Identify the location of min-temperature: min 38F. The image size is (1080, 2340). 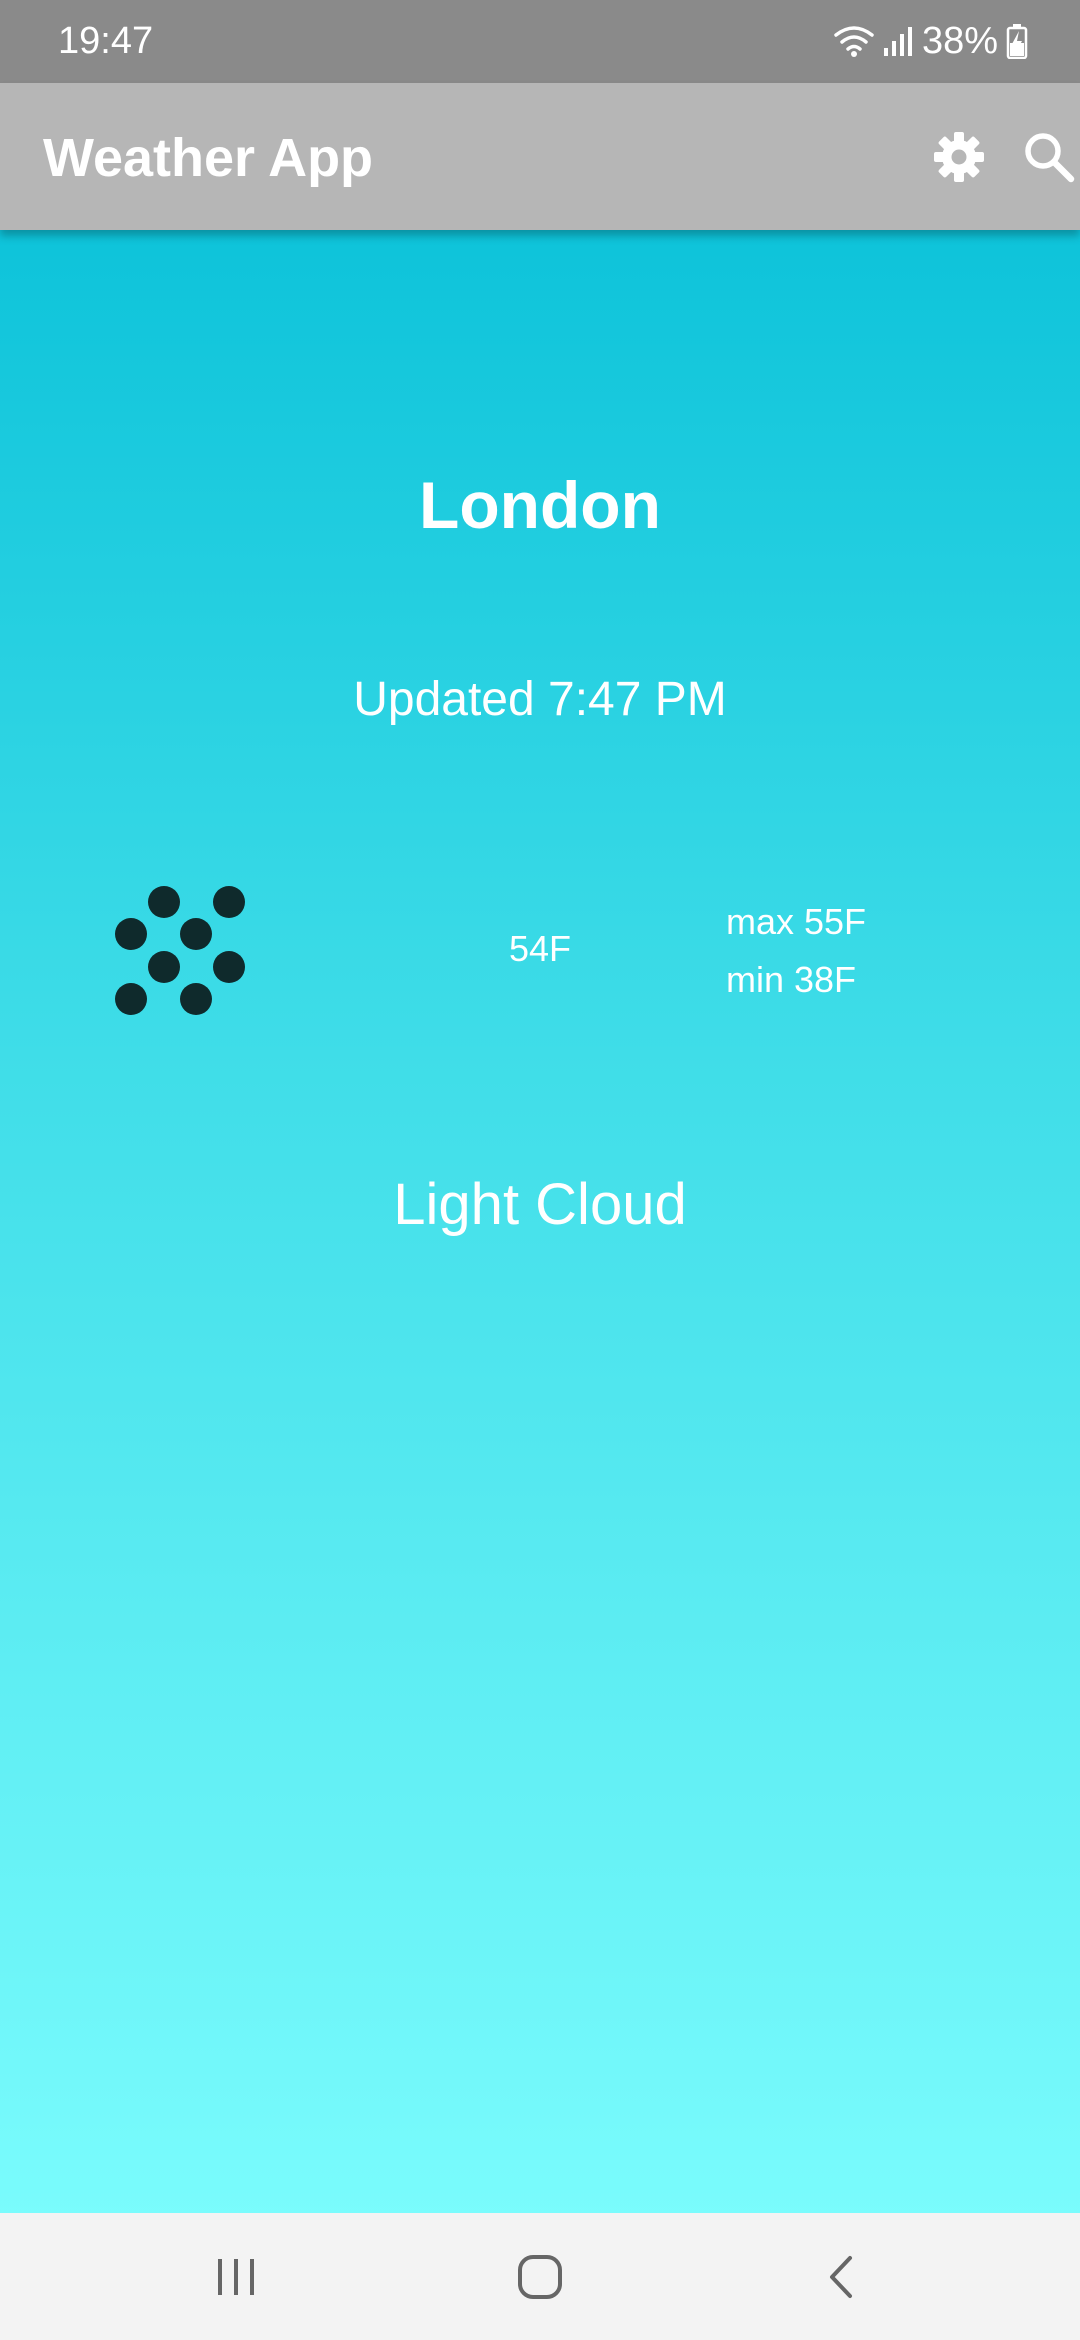
(791, 979).